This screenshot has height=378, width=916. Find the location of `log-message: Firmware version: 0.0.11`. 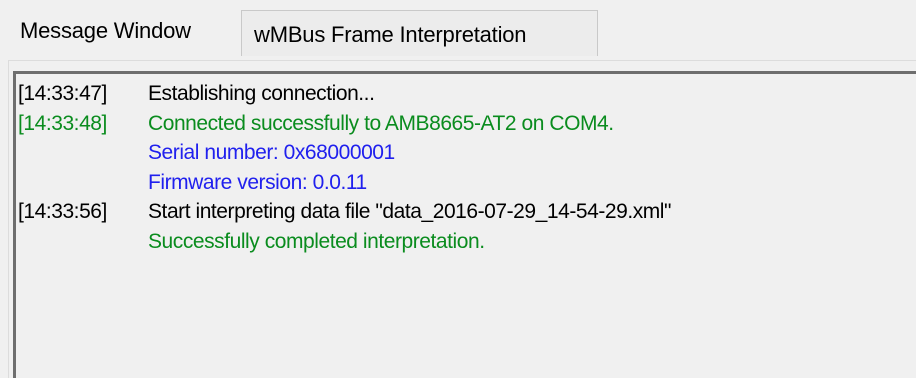

log-message: Firmware version: 0.0.11 is located at coordinates (257, 182).